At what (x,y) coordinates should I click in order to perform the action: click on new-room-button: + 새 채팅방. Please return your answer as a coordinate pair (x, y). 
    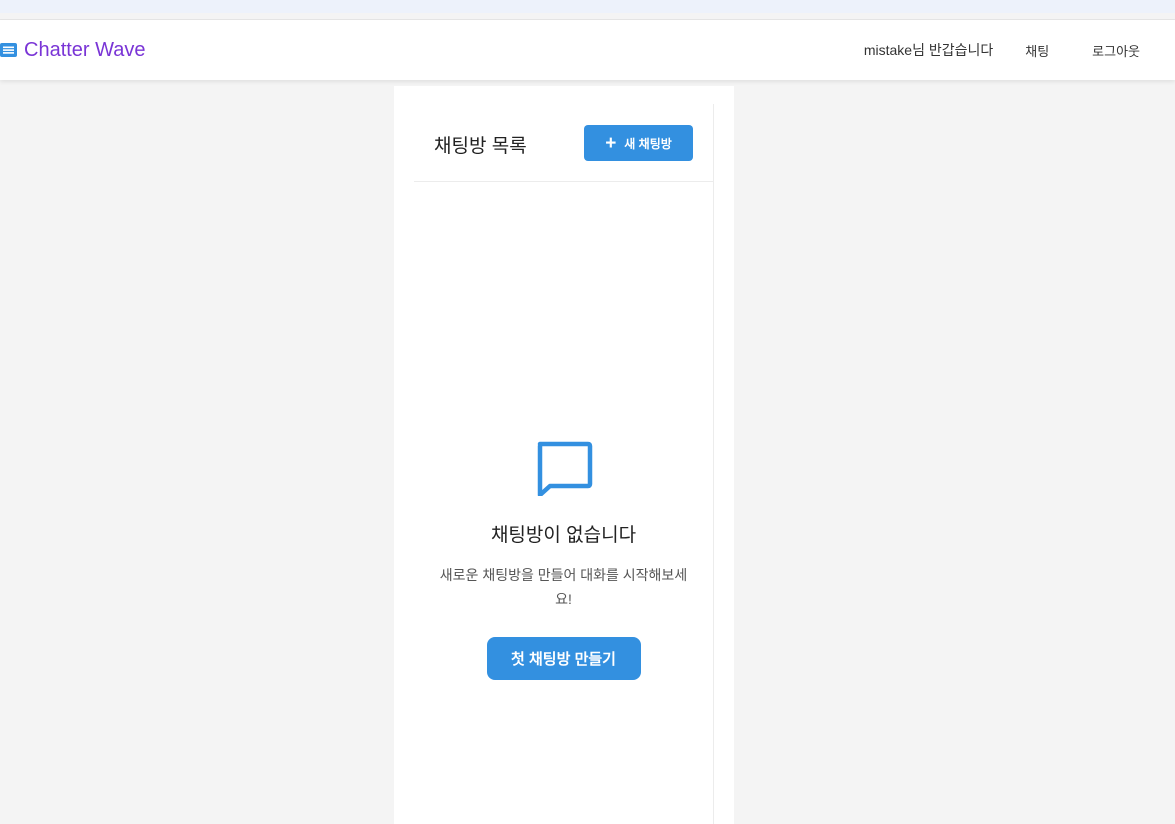
    Looking at the image, I should click on (638, 143).